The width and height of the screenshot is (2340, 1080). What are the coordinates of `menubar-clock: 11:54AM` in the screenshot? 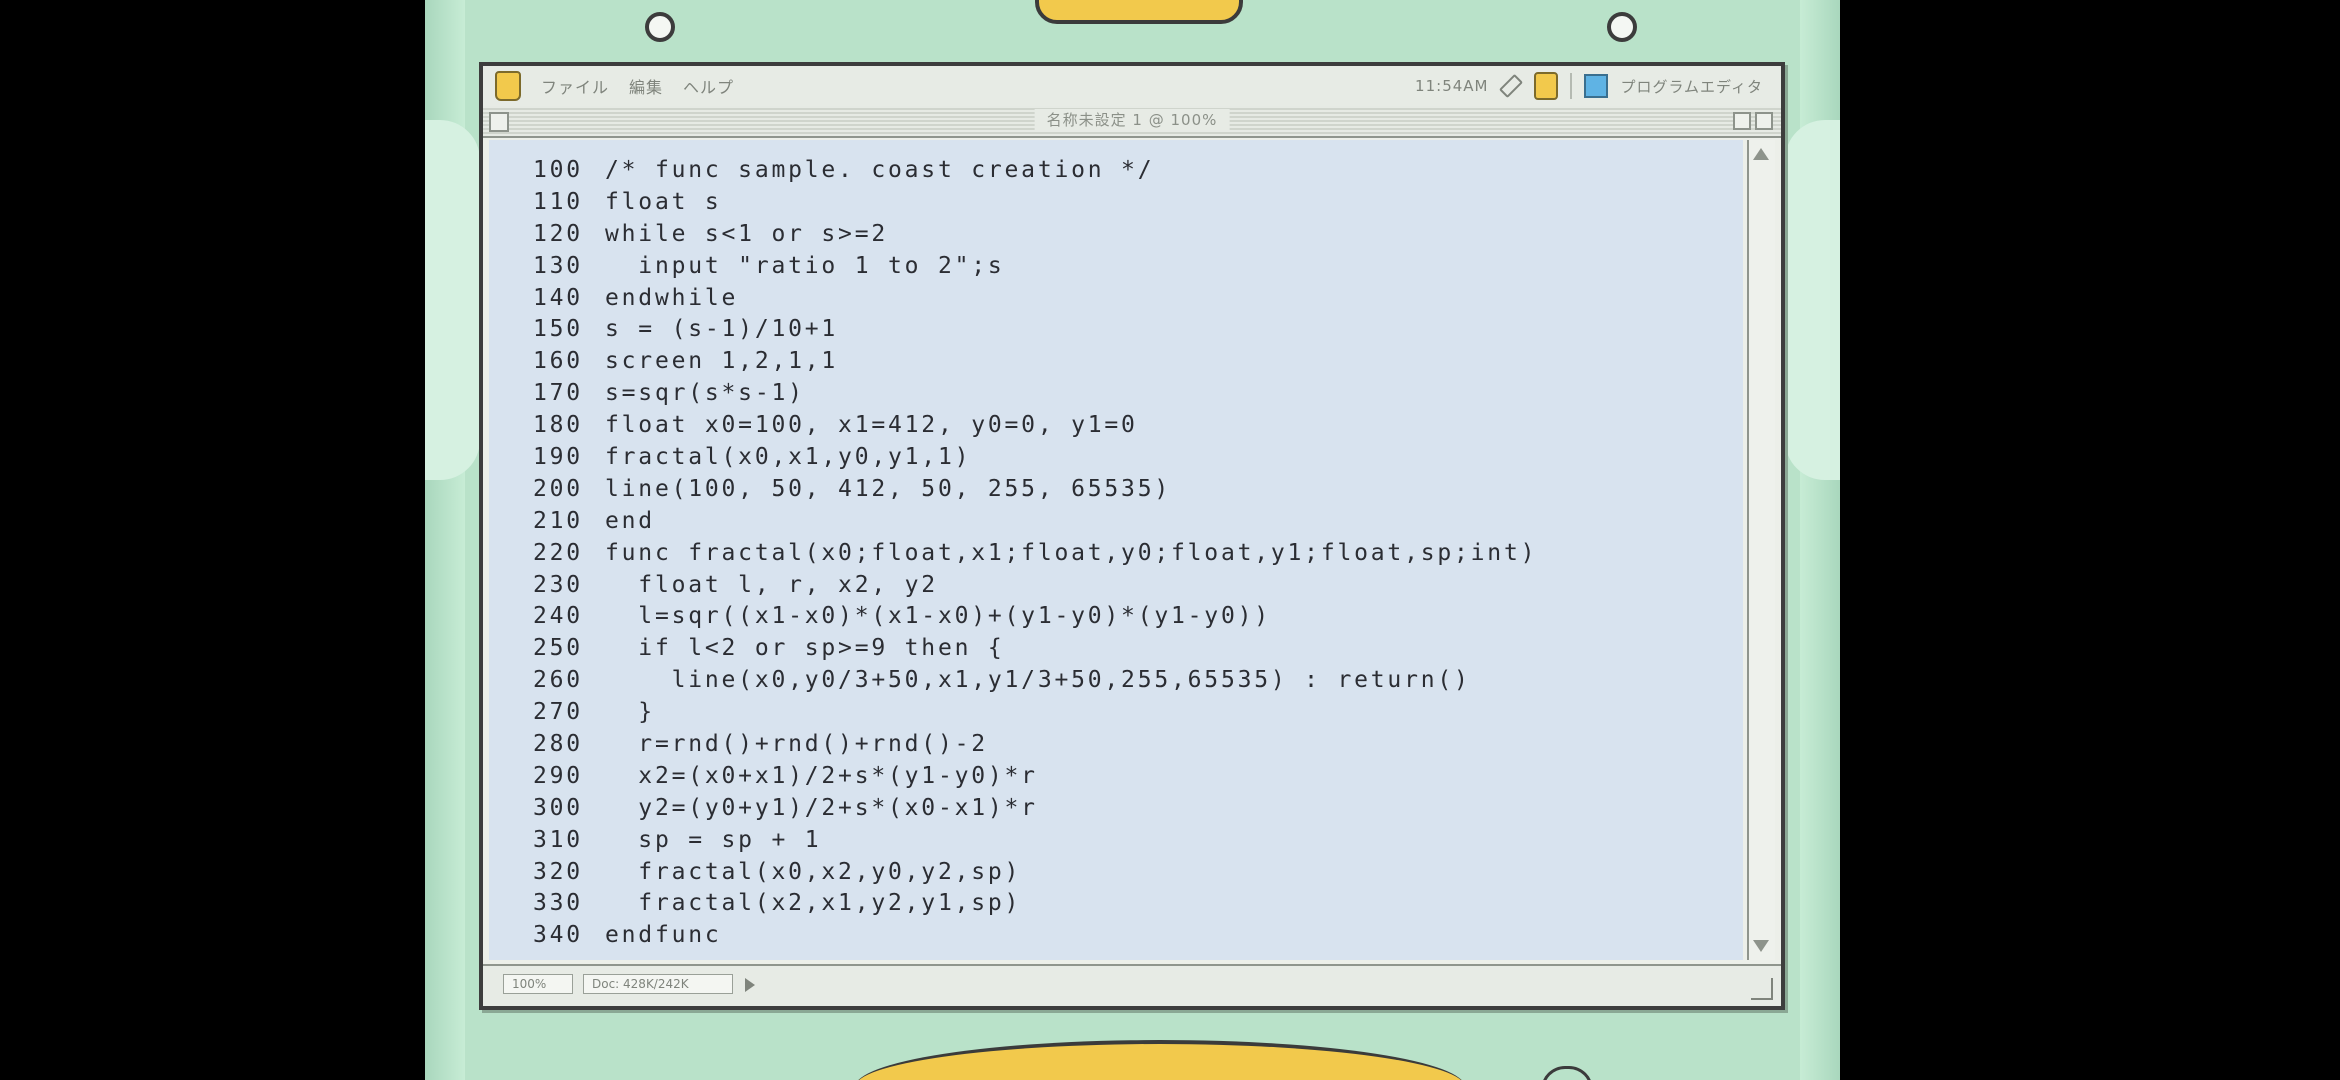 It's located at (1452, 86).